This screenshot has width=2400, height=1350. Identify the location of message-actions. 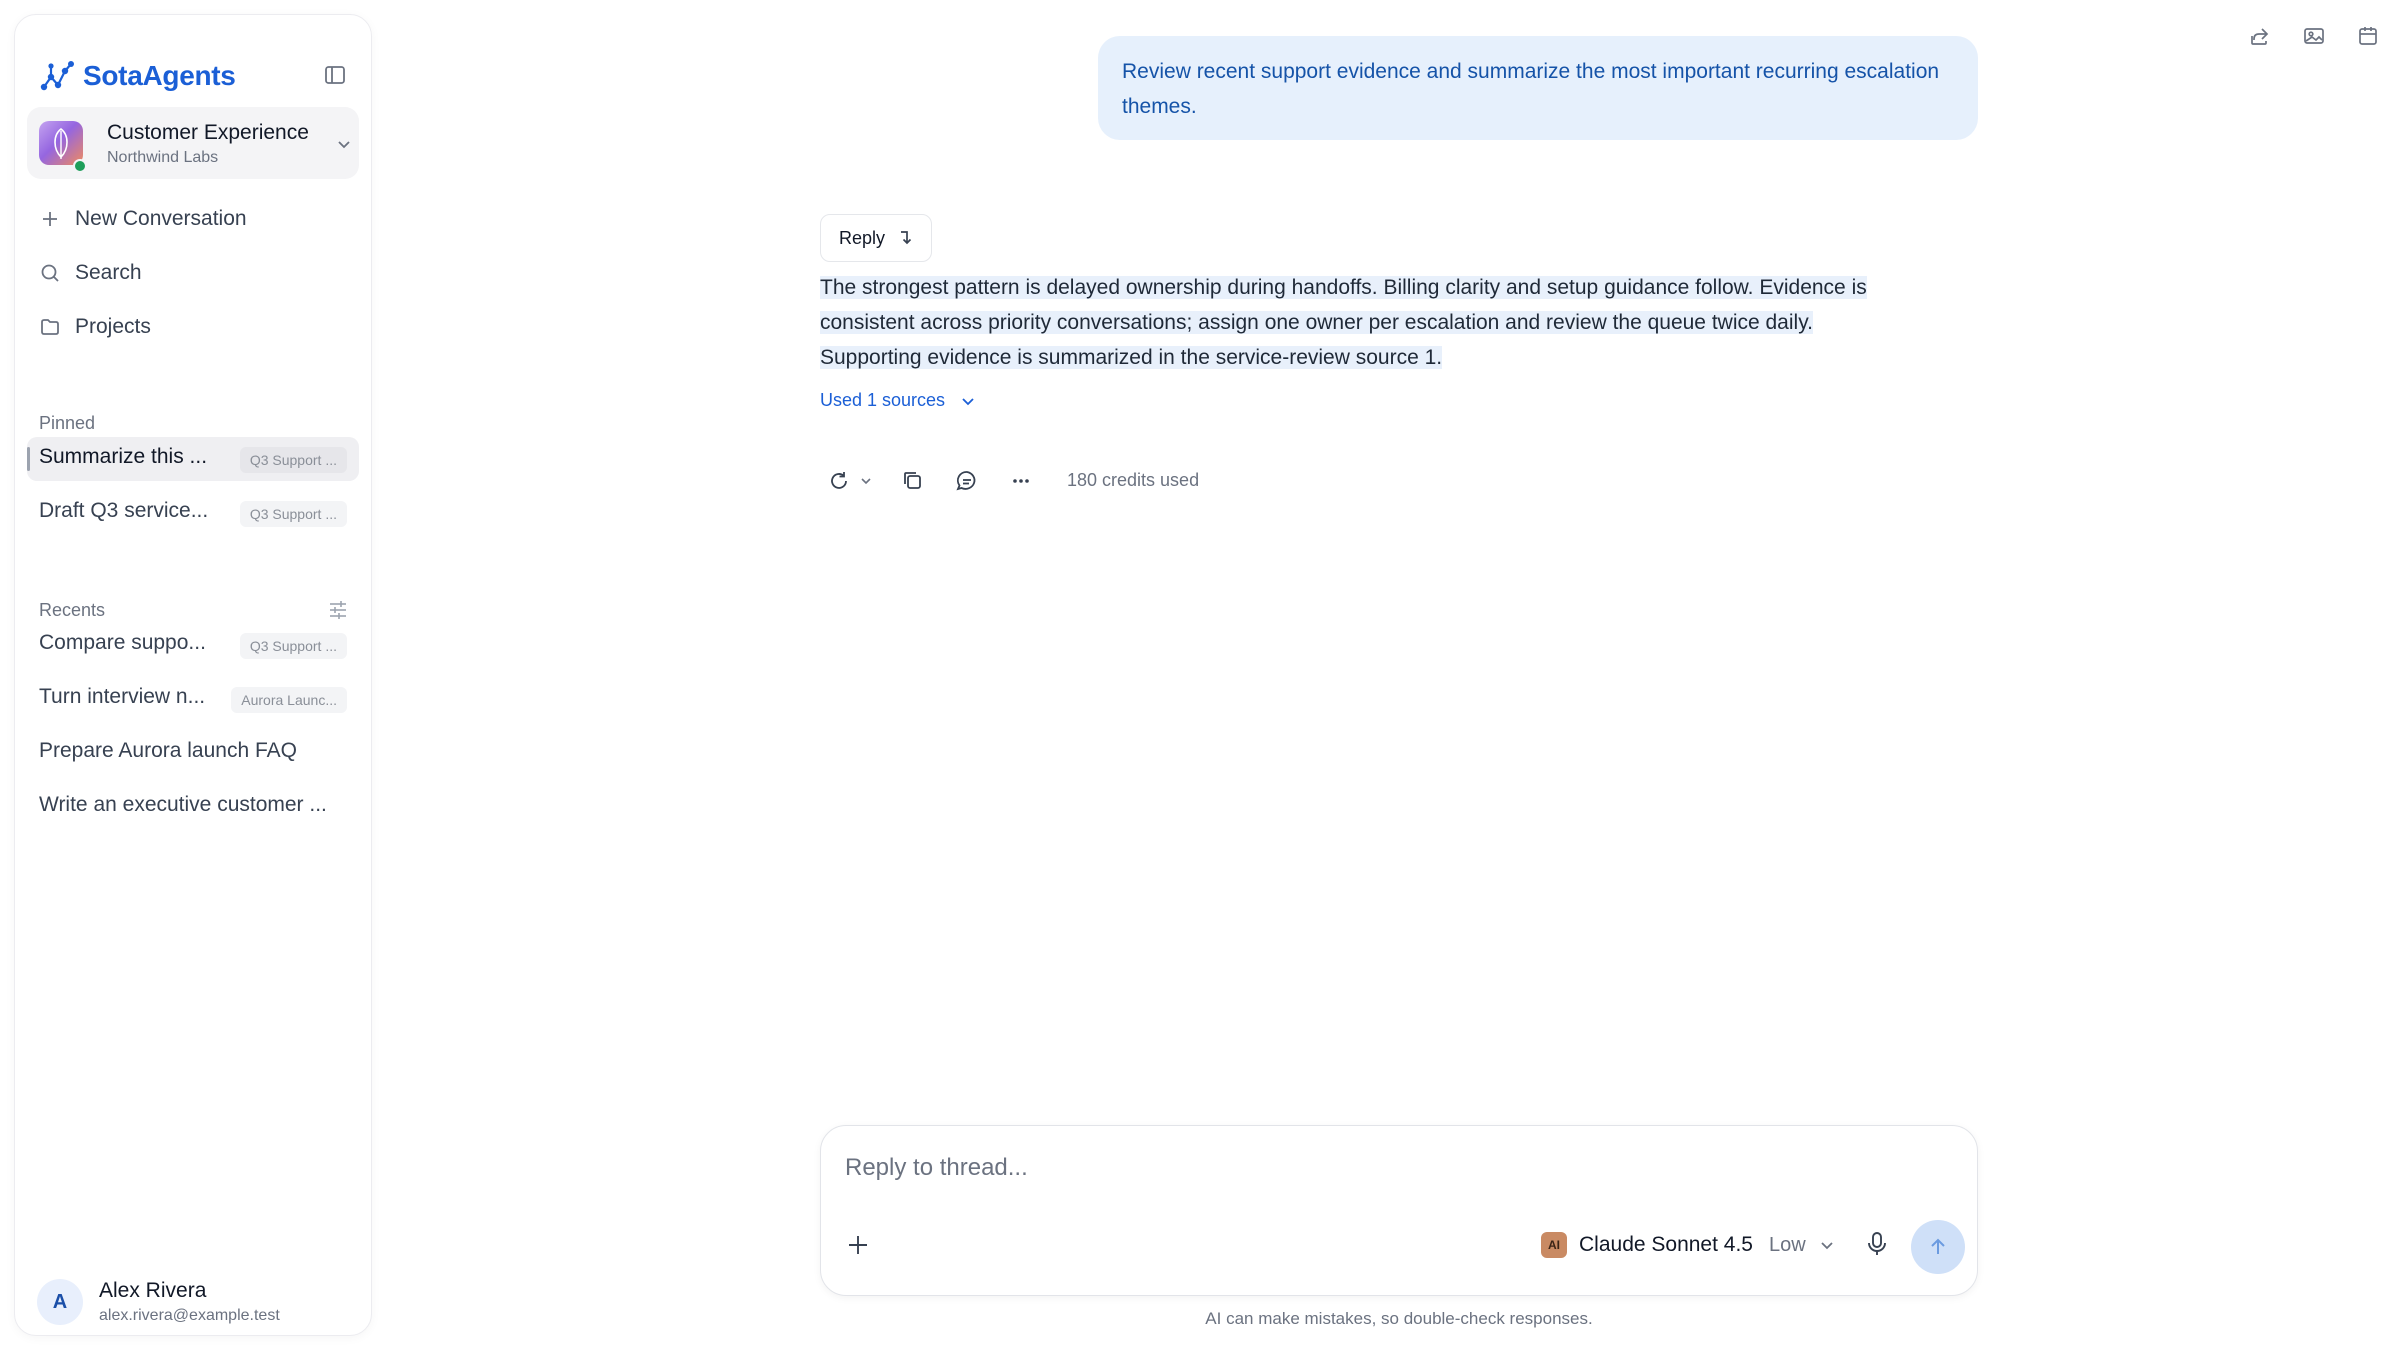
(930, 481).